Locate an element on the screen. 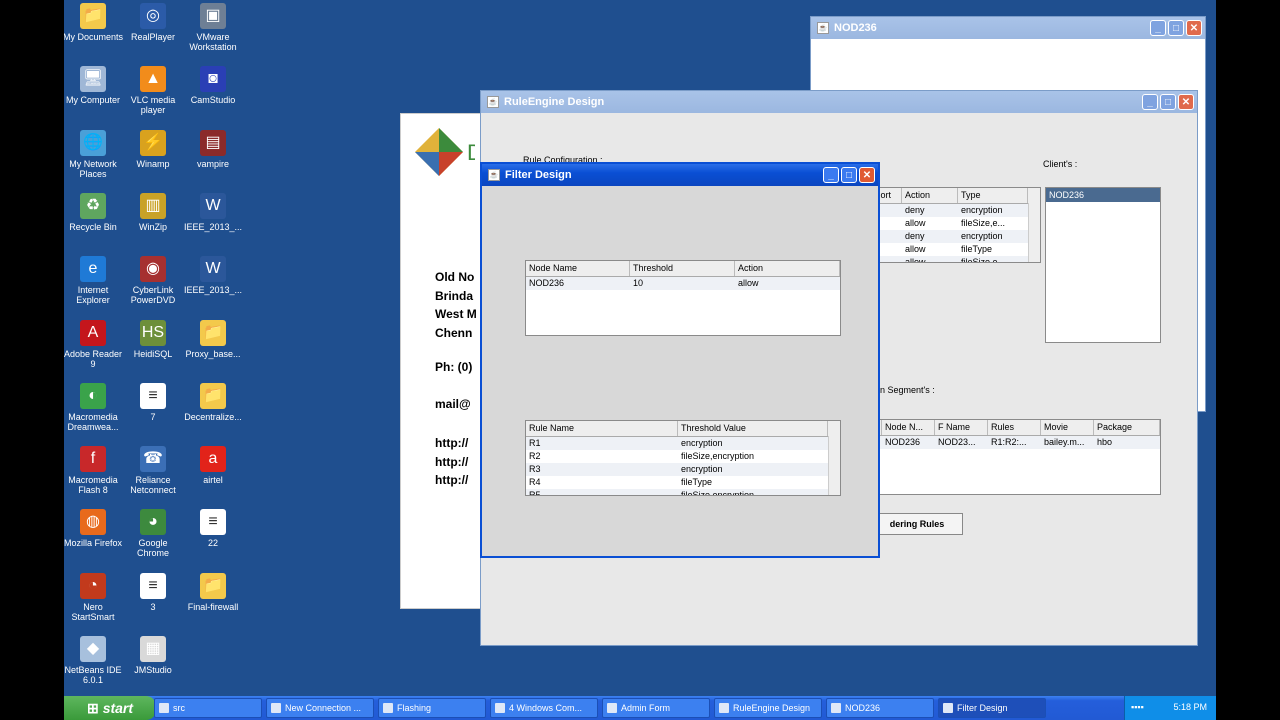 The image size is (1280, 720). table-row: allow fileType is located at coordinates (951, 249).